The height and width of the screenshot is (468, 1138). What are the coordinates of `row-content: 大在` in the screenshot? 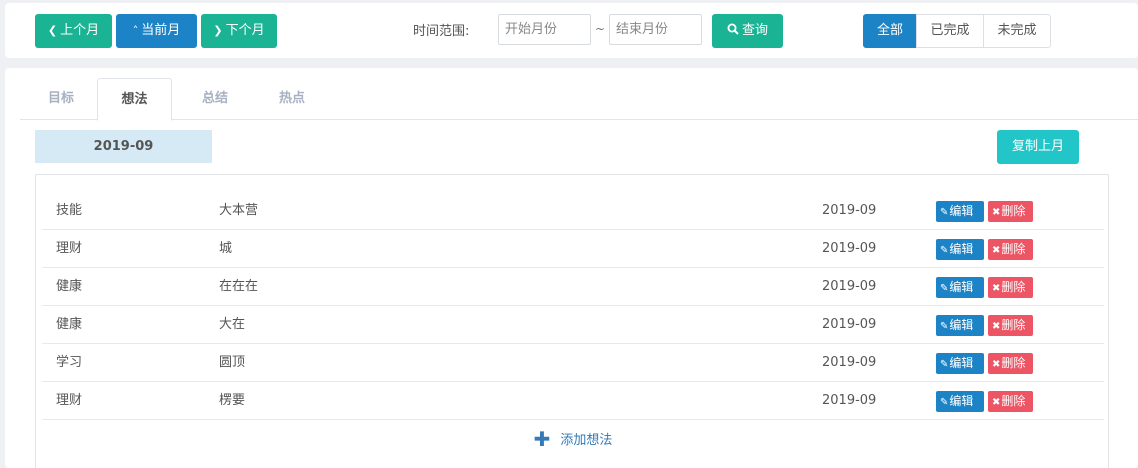 It's located at (232, 324).